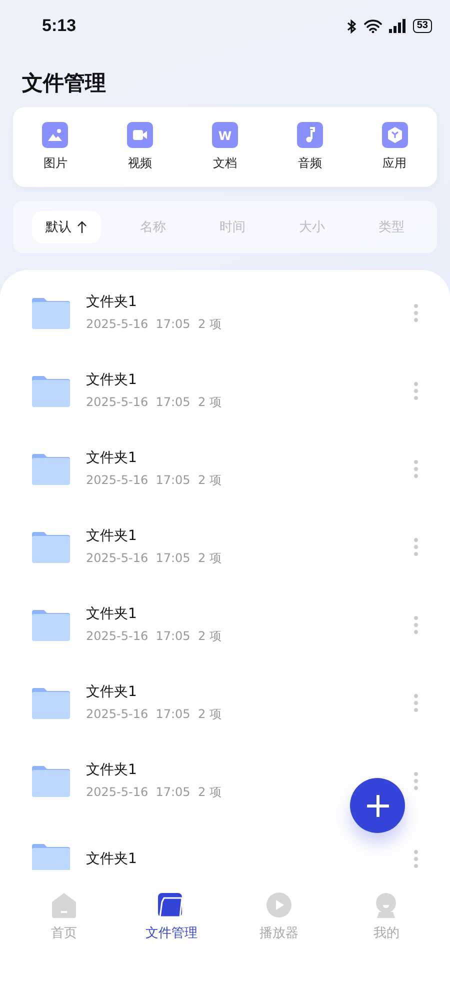  What do you see at coordinates (63, 905) in the screenshot?
I see `home-icon` at bounding box center [63, 905].